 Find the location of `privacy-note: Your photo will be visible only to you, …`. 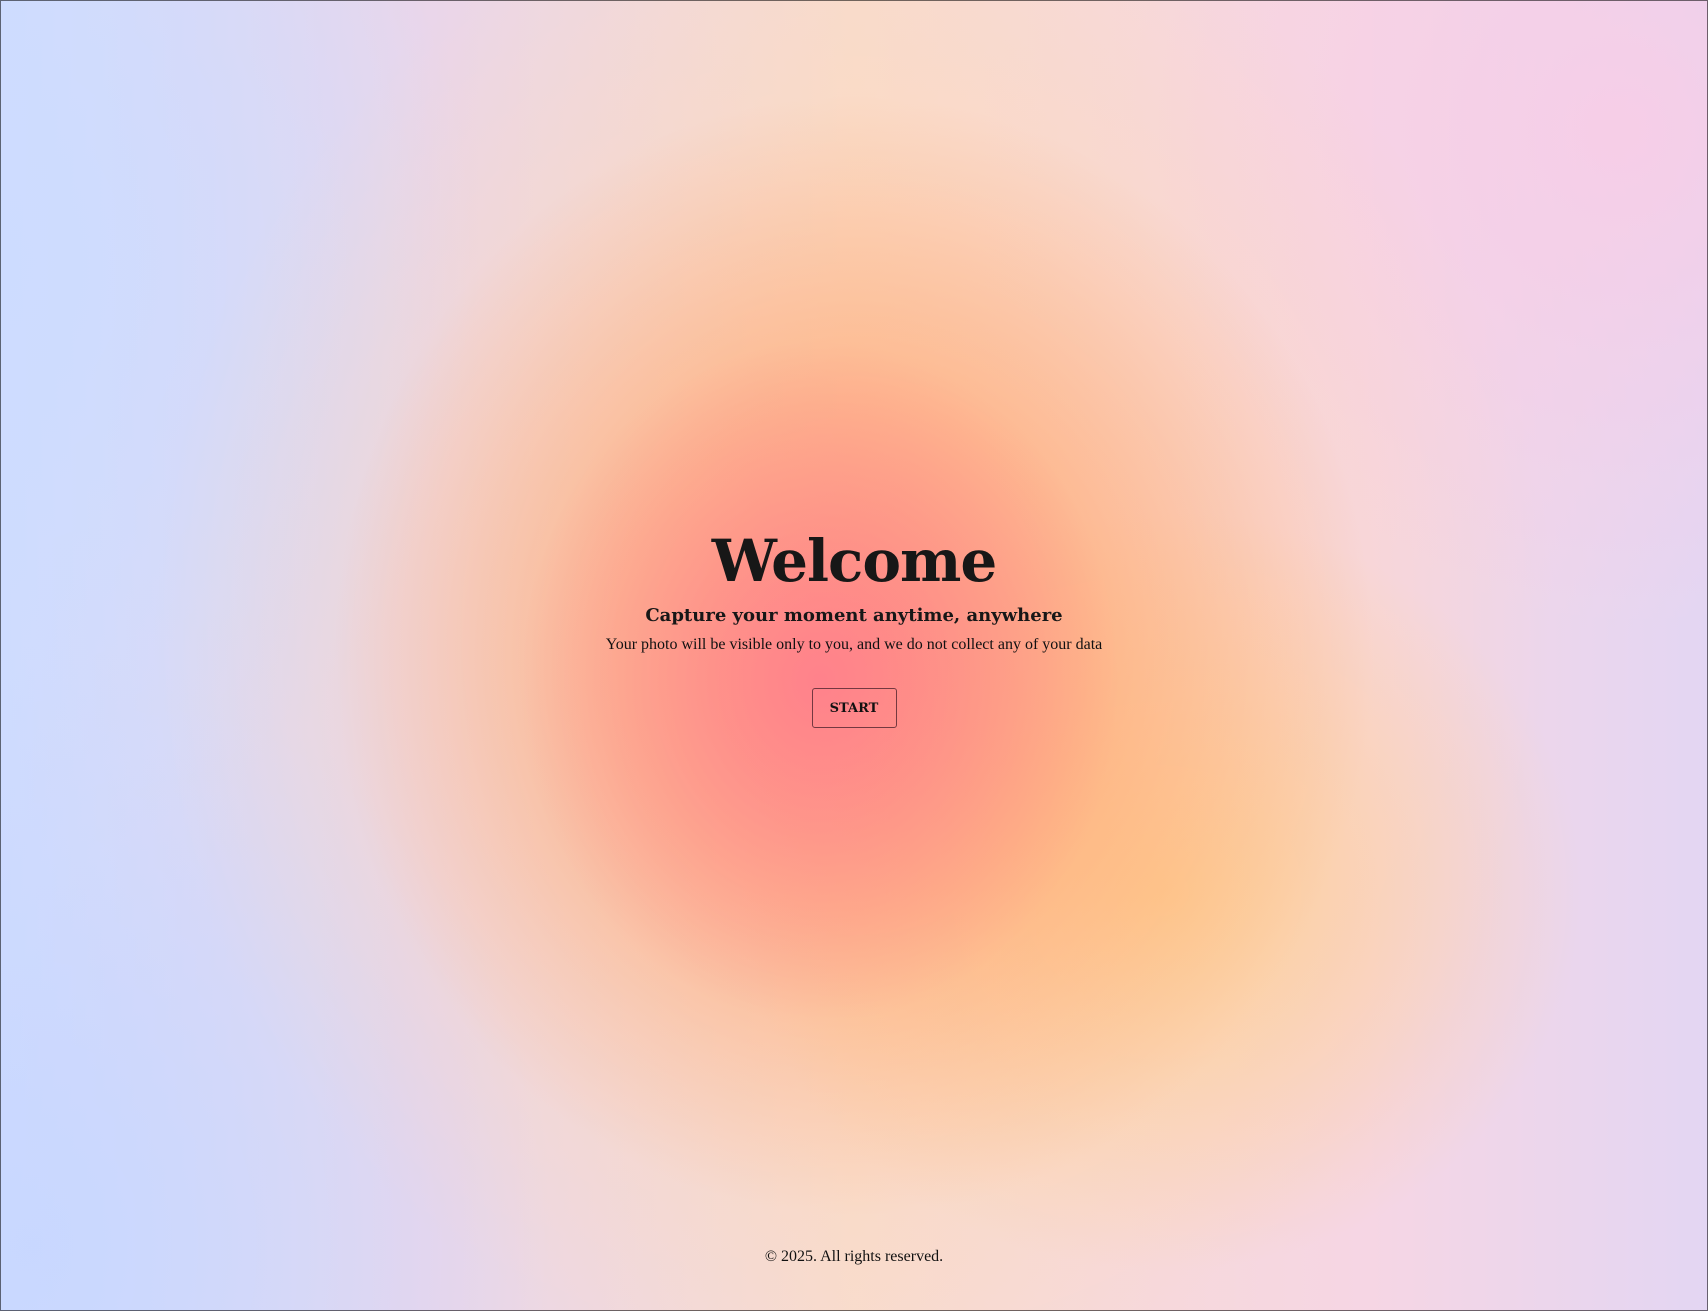

privacy-note: Your photo will be visible only to you, … is located at coordinates (854, 644).